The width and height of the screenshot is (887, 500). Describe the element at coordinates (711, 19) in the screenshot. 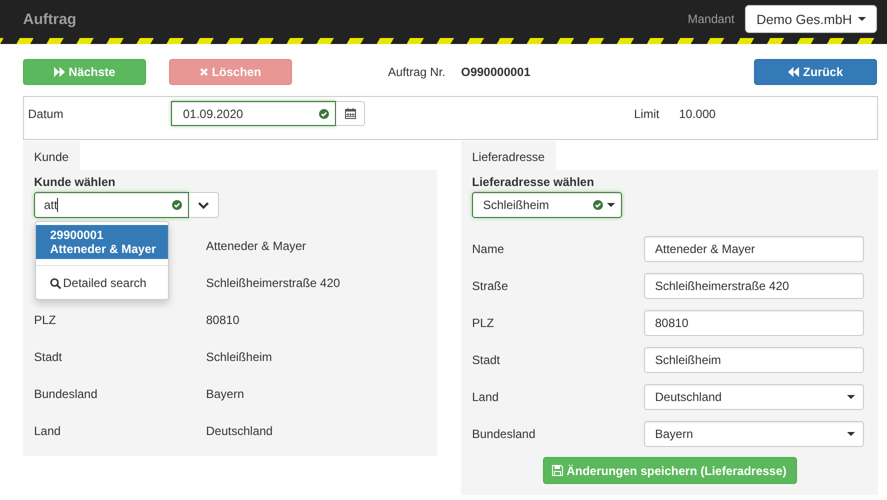

I see `mandant-label: Mandant` at that location.